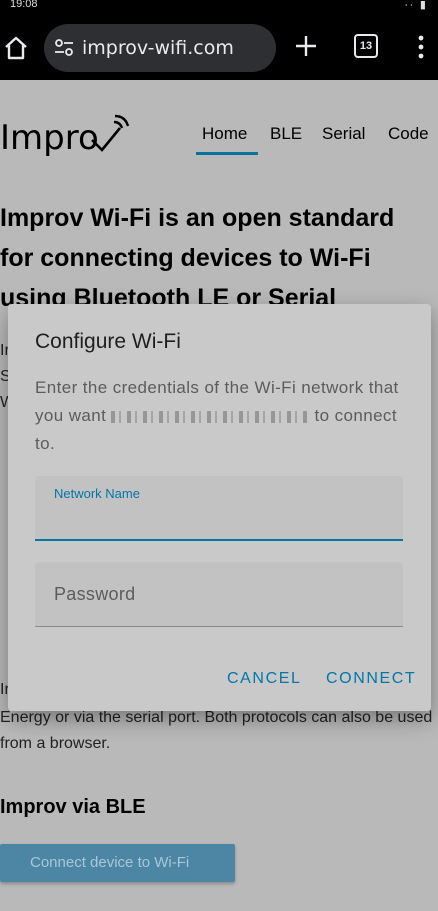 This screenshot has width=438, height=911. I want to click on tab-count: 13, so click(366, 46).